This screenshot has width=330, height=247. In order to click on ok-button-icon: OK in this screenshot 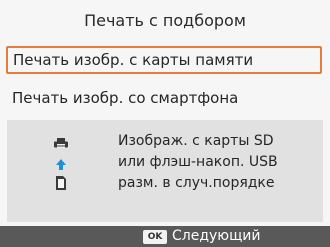, I will do `click(155, 237)`.